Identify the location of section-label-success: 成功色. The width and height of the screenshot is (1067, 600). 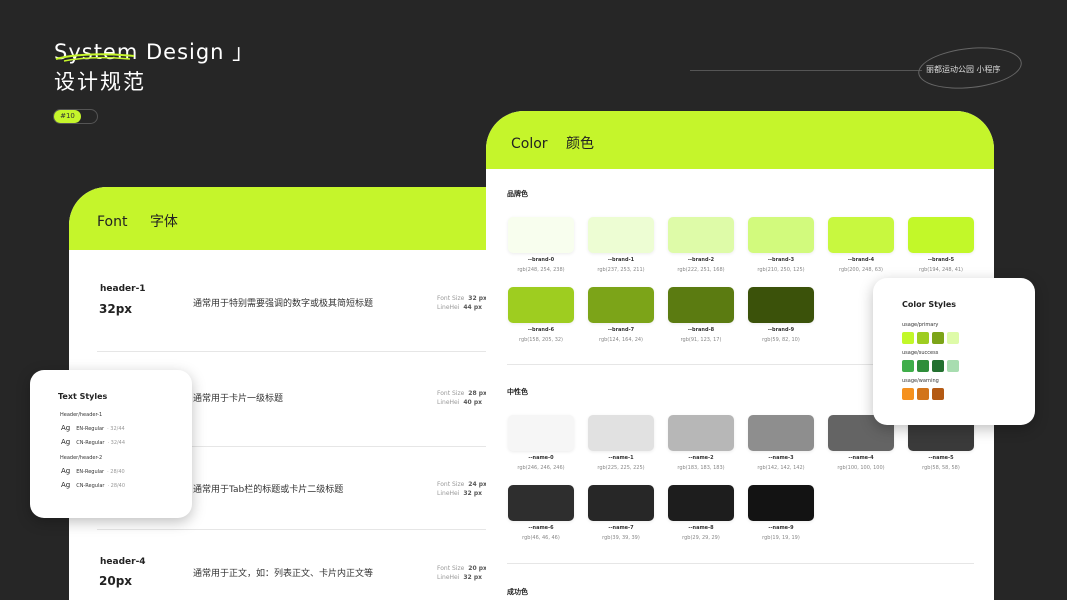
(517, 592).